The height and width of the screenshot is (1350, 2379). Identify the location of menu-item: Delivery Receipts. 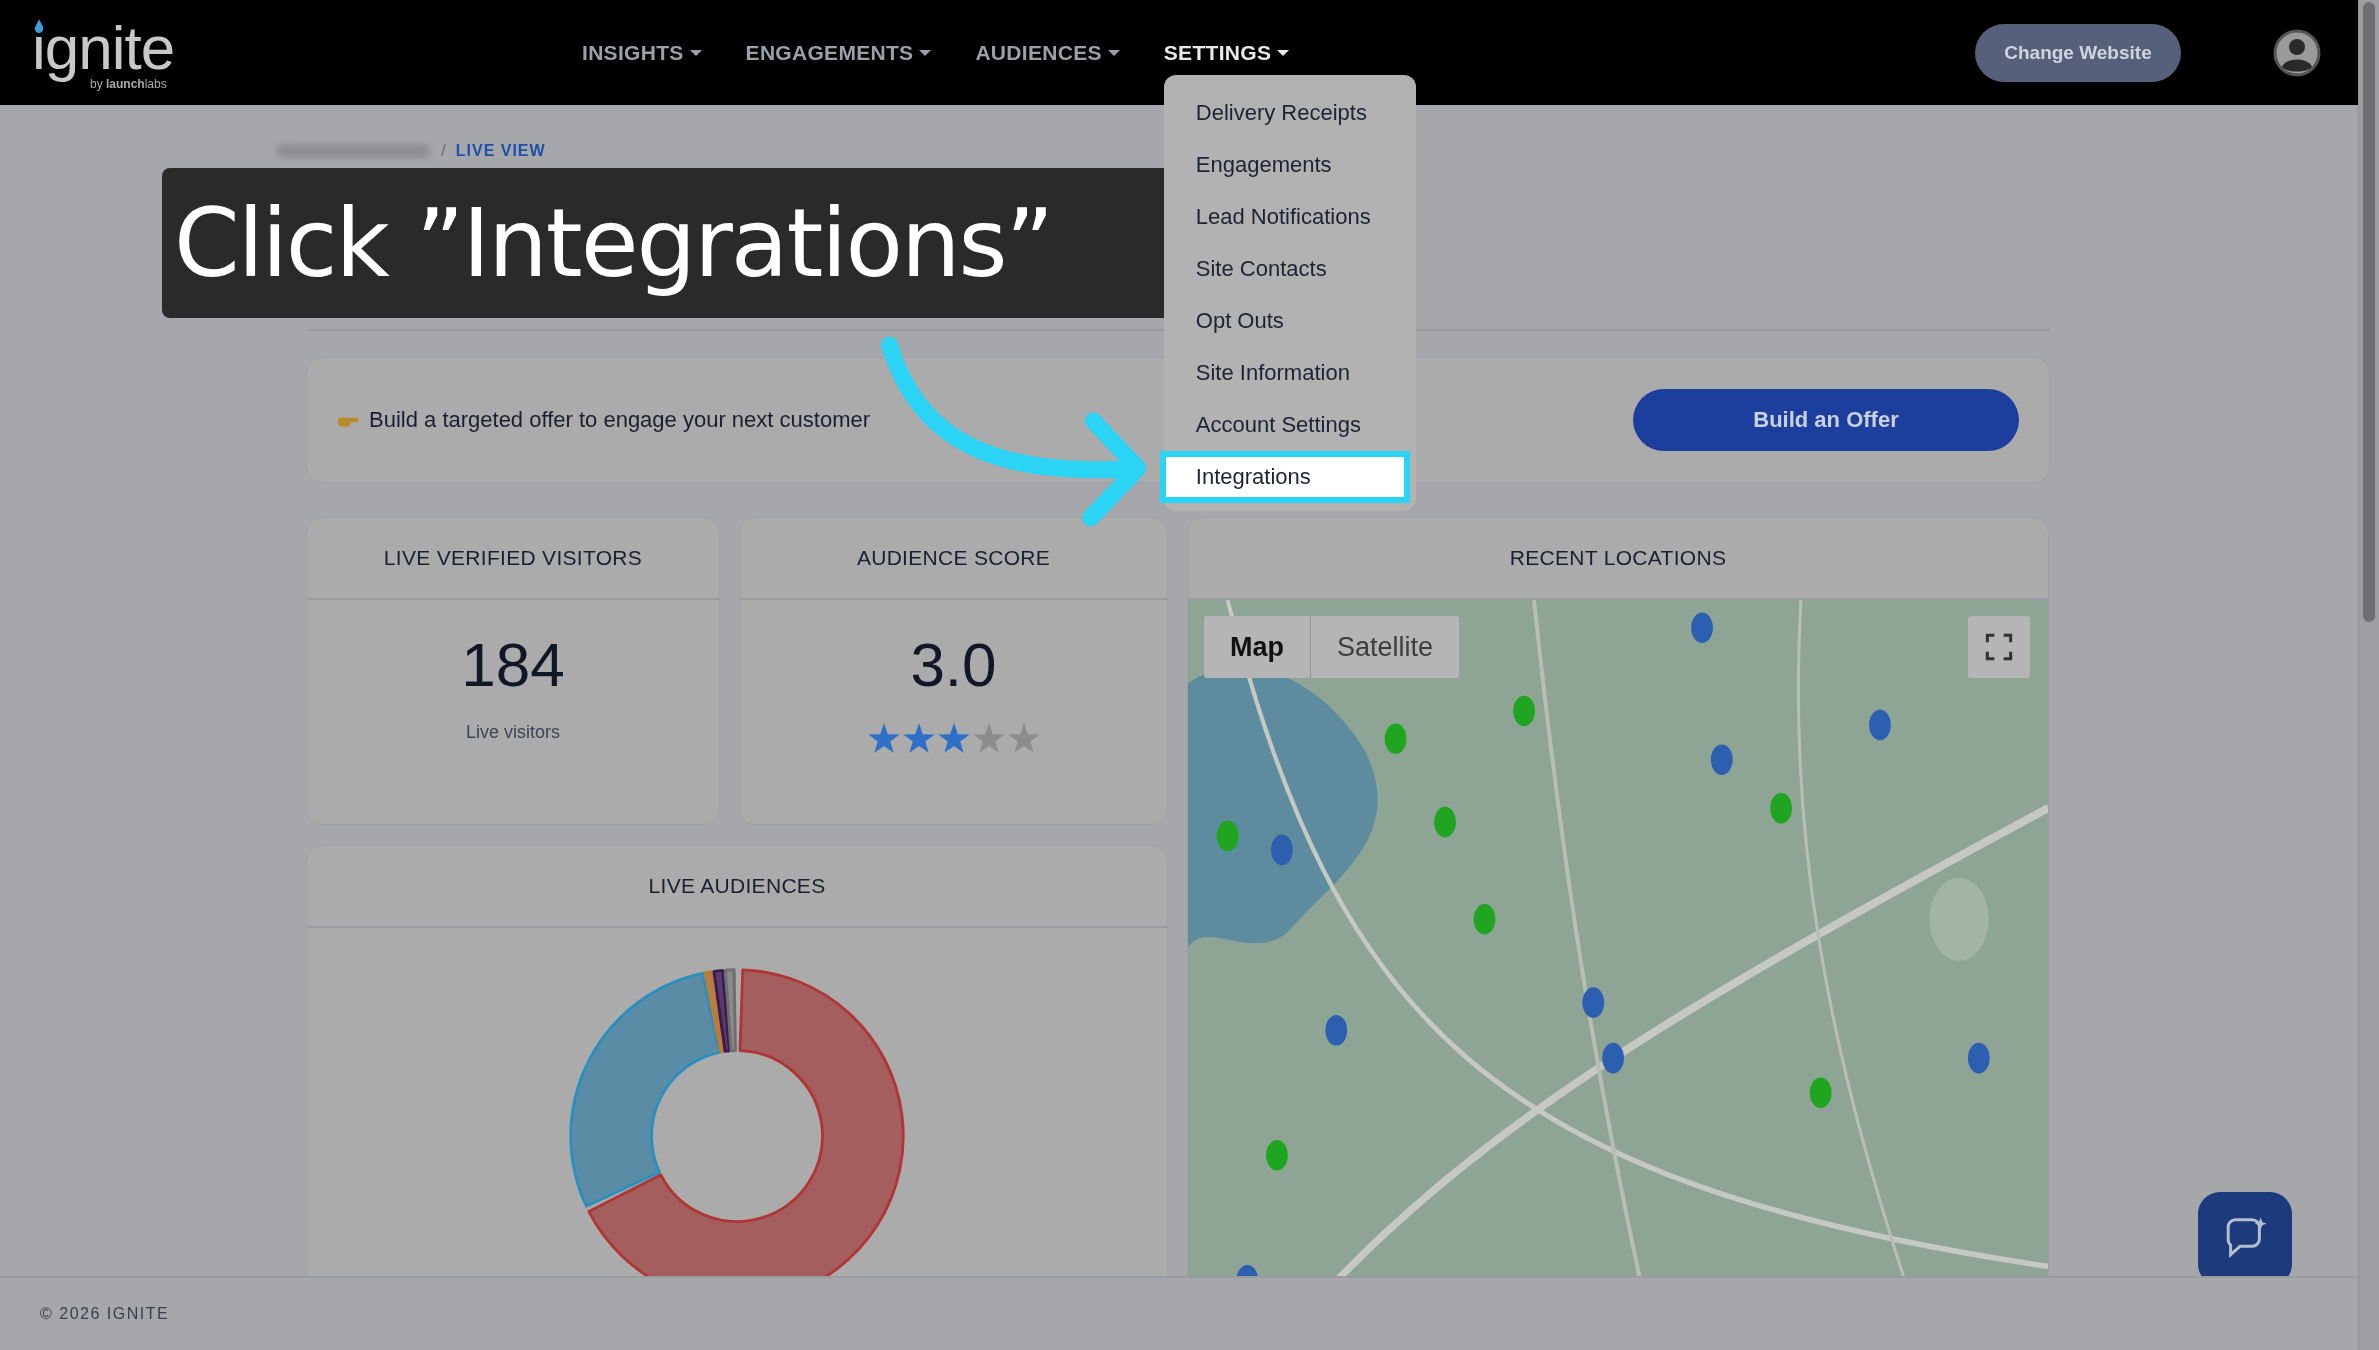
(1289, 112).